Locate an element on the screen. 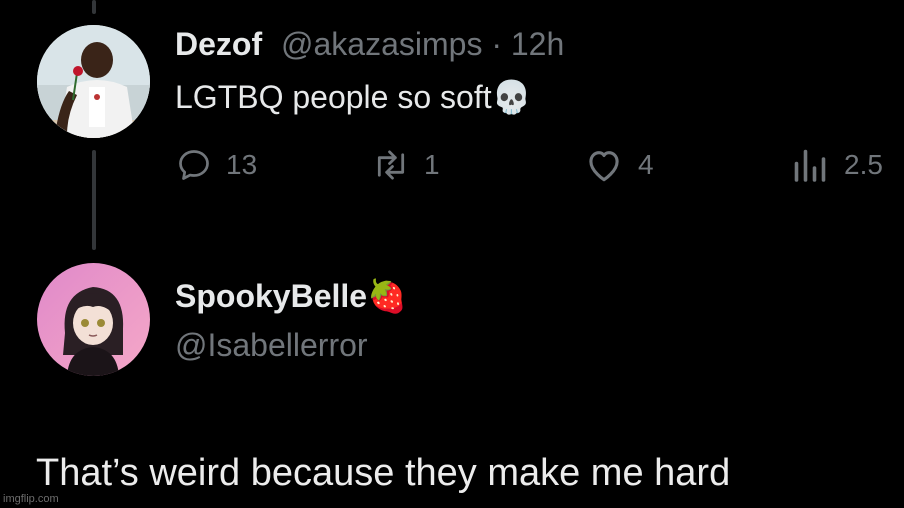 This screenshot has height=508, width=904. tweet-text: LGTBQ people so soft💀 is located at coordinates (353, 97).